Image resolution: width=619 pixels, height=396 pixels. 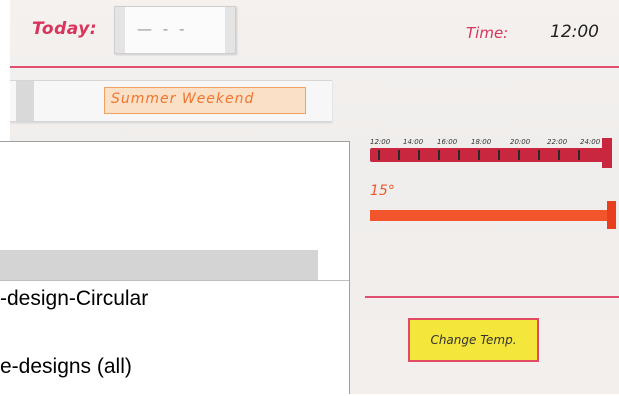 What do you see at coordinates (25, 101) in the screenshot?
I see `mode-strip-fold` at bounding box center [25, 101].